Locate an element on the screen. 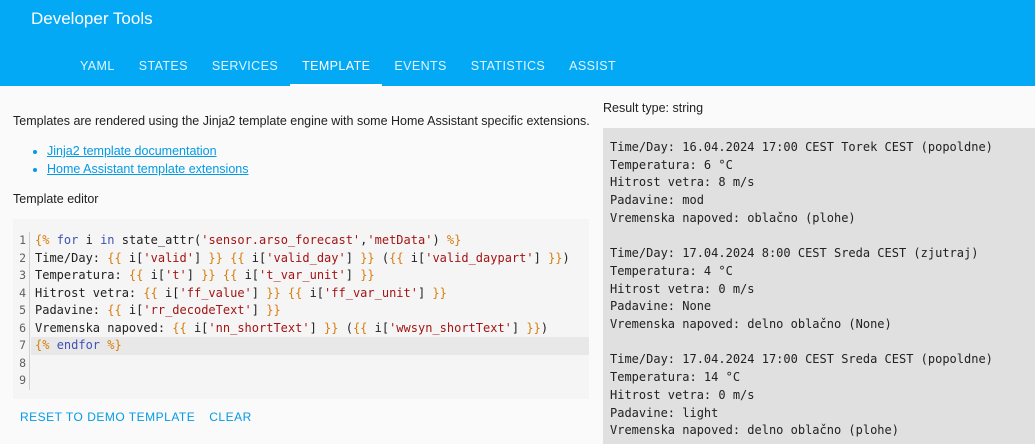 Image resolution: width=1035 pixels, height=444 pixels. editor-actions: RESET TO DEMO TEMPLATE CLEAR is located at coordinates (136, 417).